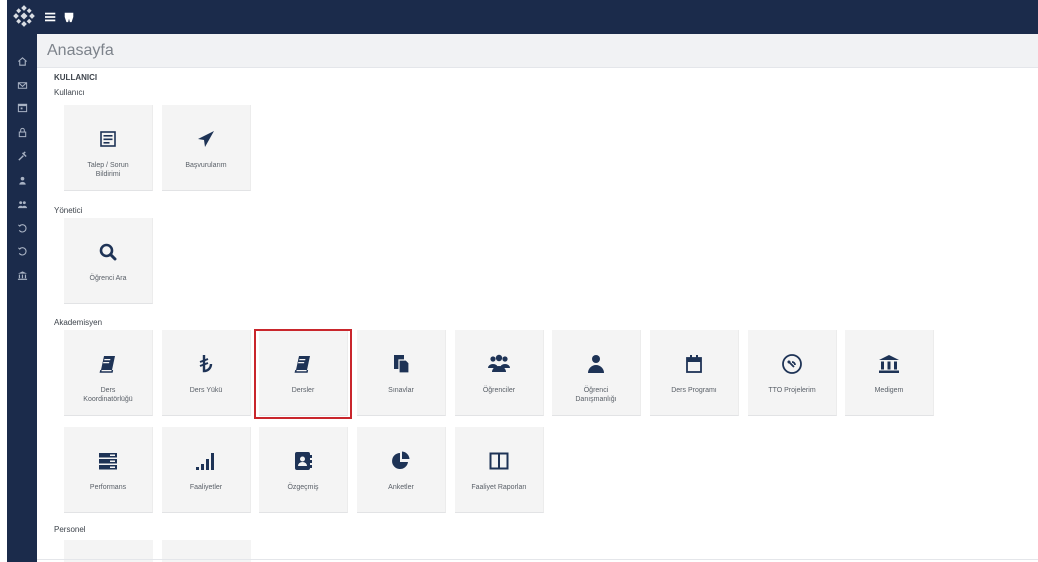  What do you see at coordinates (522, 17) in the screenshot?
I see `top-navbar` at bounding box center [522, 17].